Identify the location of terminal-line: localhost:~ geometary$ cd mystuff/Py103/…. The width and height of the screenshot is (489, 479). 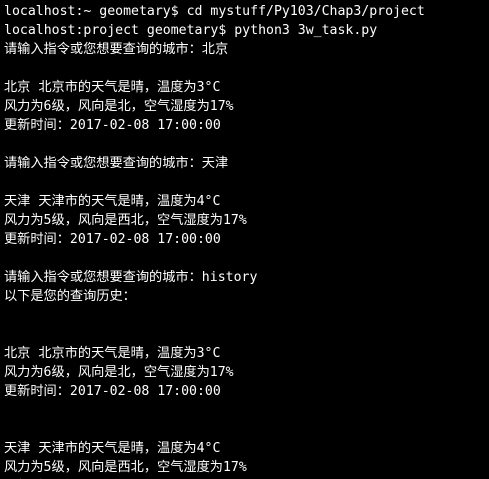
(214, 11).